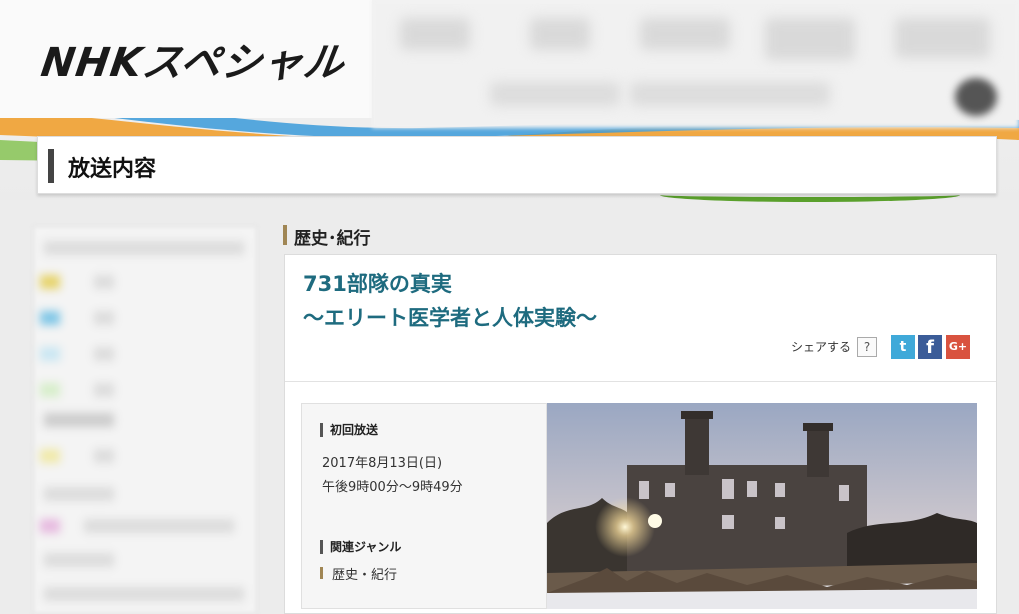 The image size is (1019, 614). Describe the element at coordinates (354, 430) in the screenshot. I see `broadcast-label: 初回放送` at that location.